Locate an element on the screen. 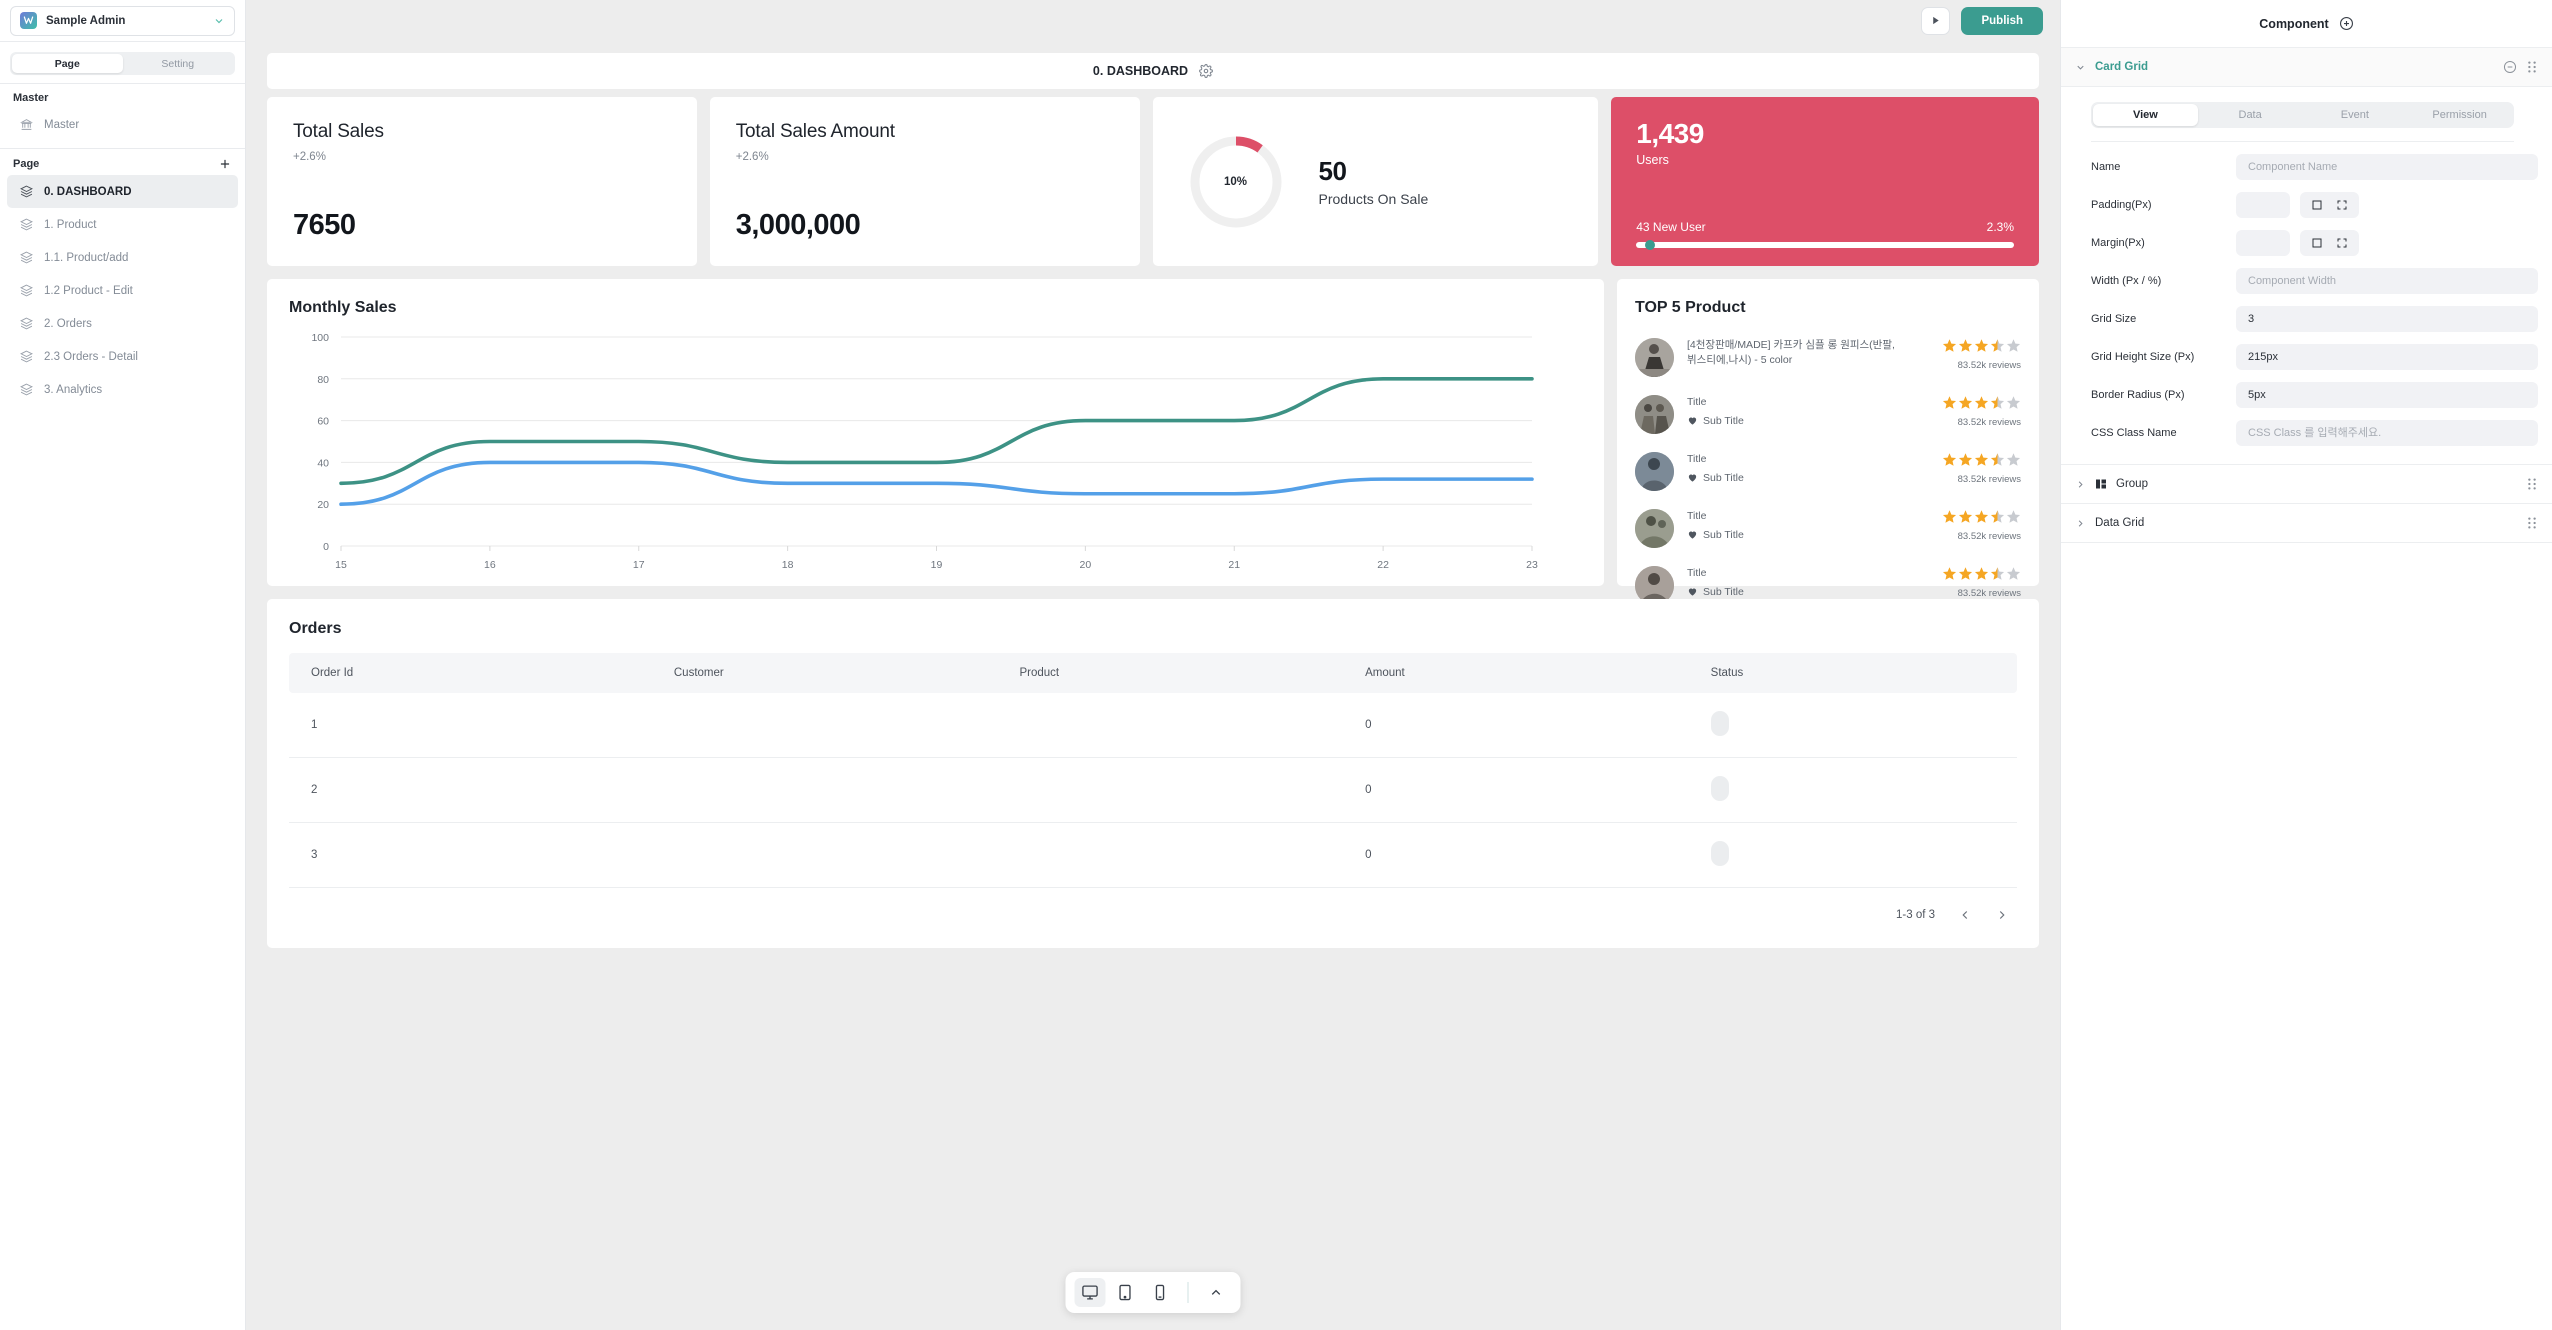 This screenshot has height=1330, width=2552. section-header-data-grid: Data Grid is located at coordinates (2306, 523).